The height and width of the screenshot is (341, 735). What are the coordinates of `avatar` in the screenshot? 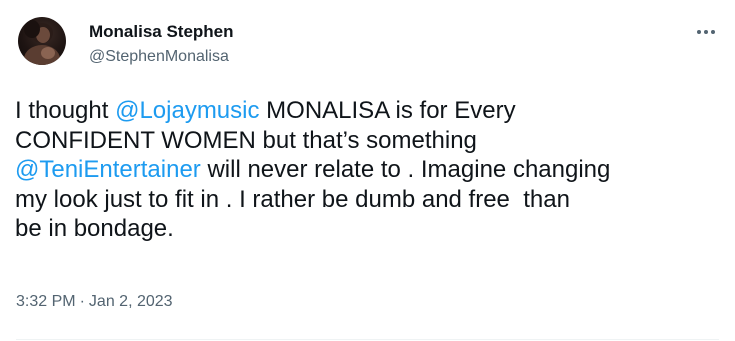 It's located at (42, 41).